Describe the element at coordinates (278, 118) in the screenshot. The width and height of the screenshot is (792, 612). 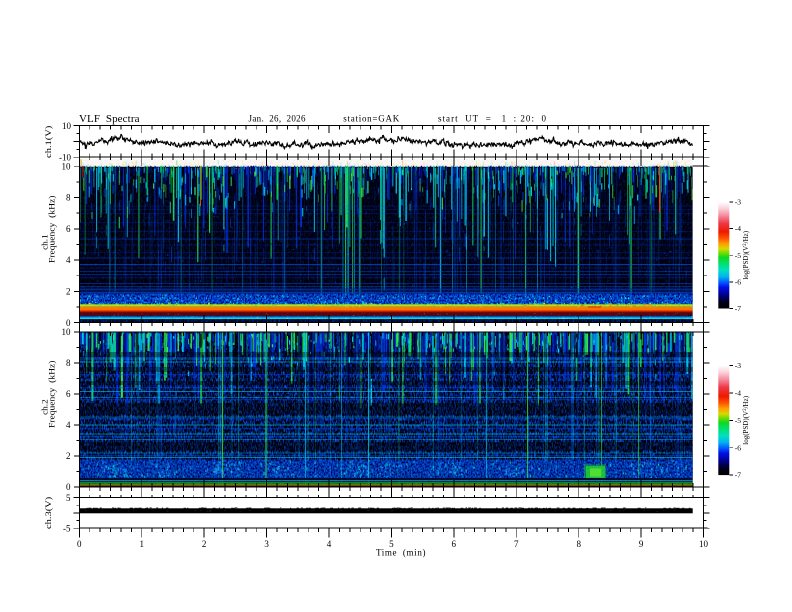
I see `svg-text: Jan. 26, 2026` at that location.